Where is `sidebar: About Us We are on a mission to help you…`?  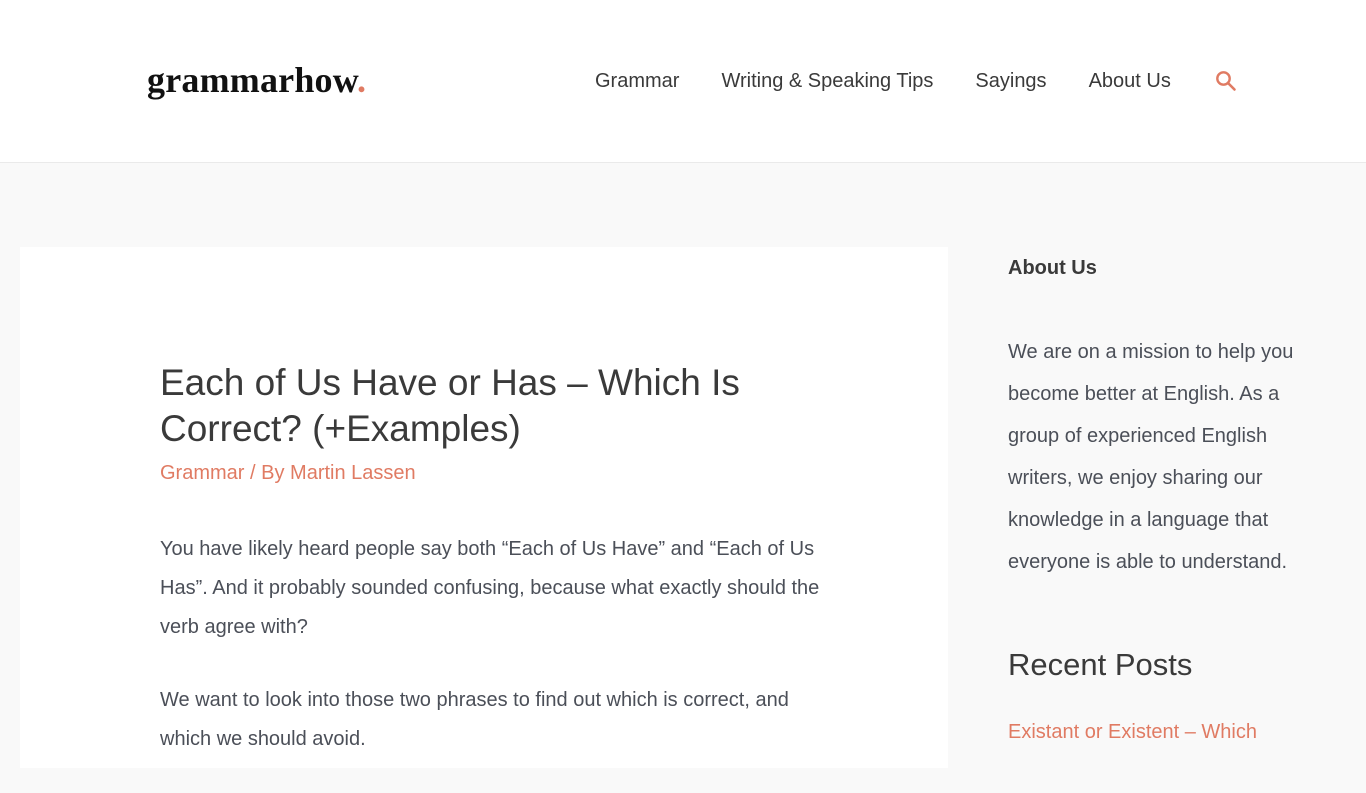
sidebar: About Us We are on a mission to help you… is located at coordinates (1168, 496).